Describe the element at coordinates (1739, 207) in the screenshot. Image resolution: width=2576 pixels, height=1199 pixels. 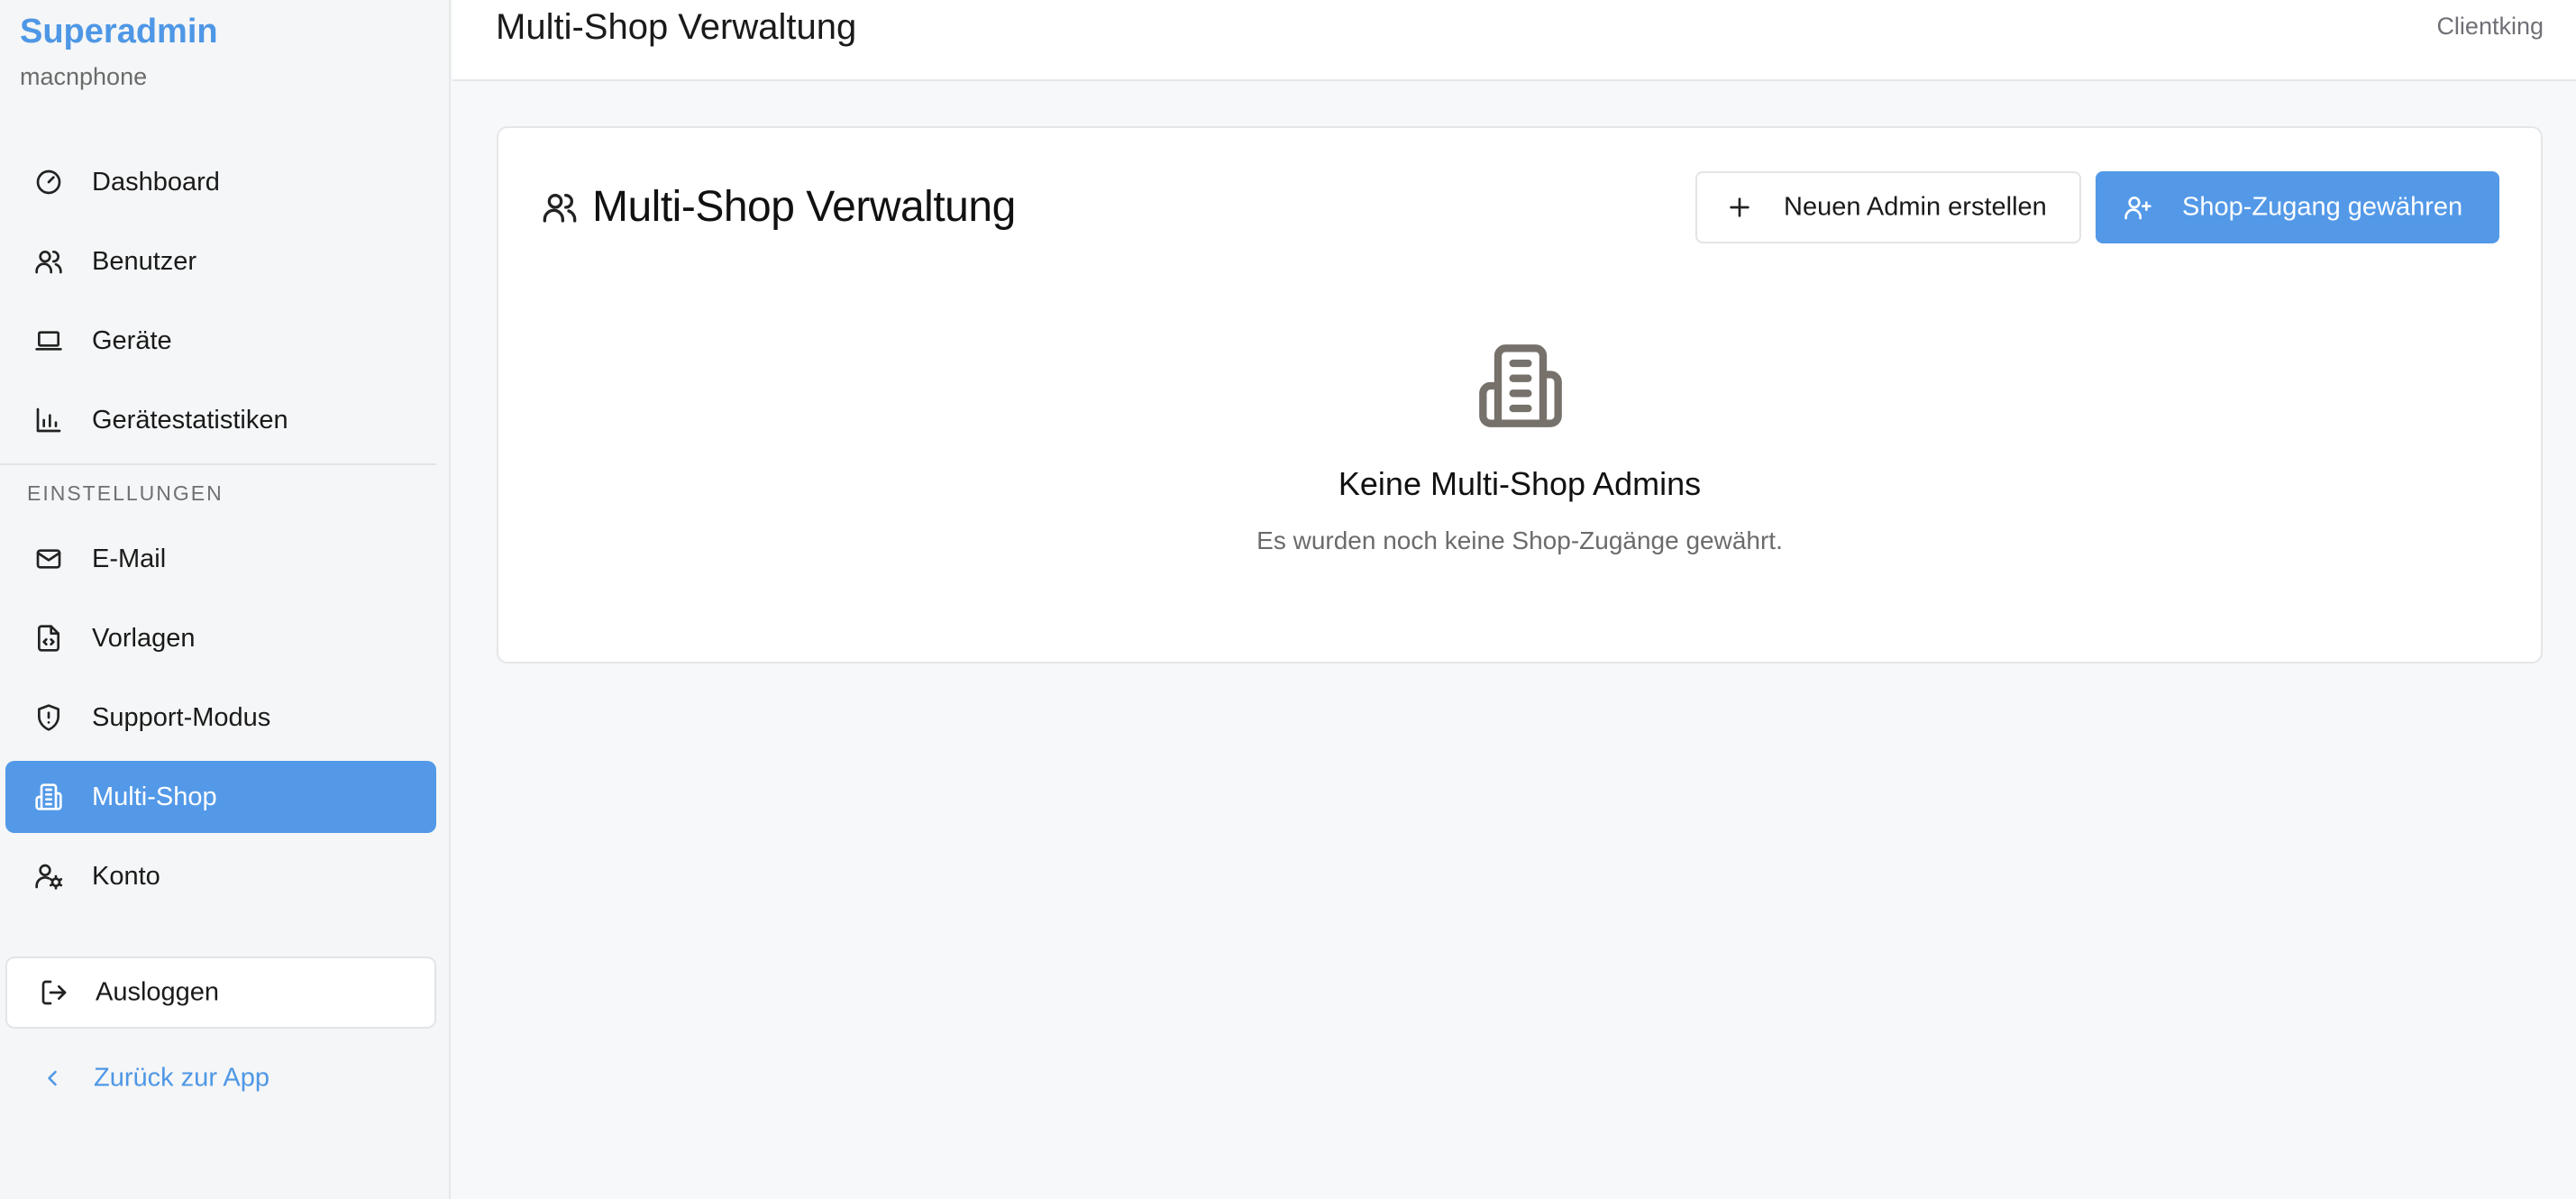
I see `plus-icon` at that location.